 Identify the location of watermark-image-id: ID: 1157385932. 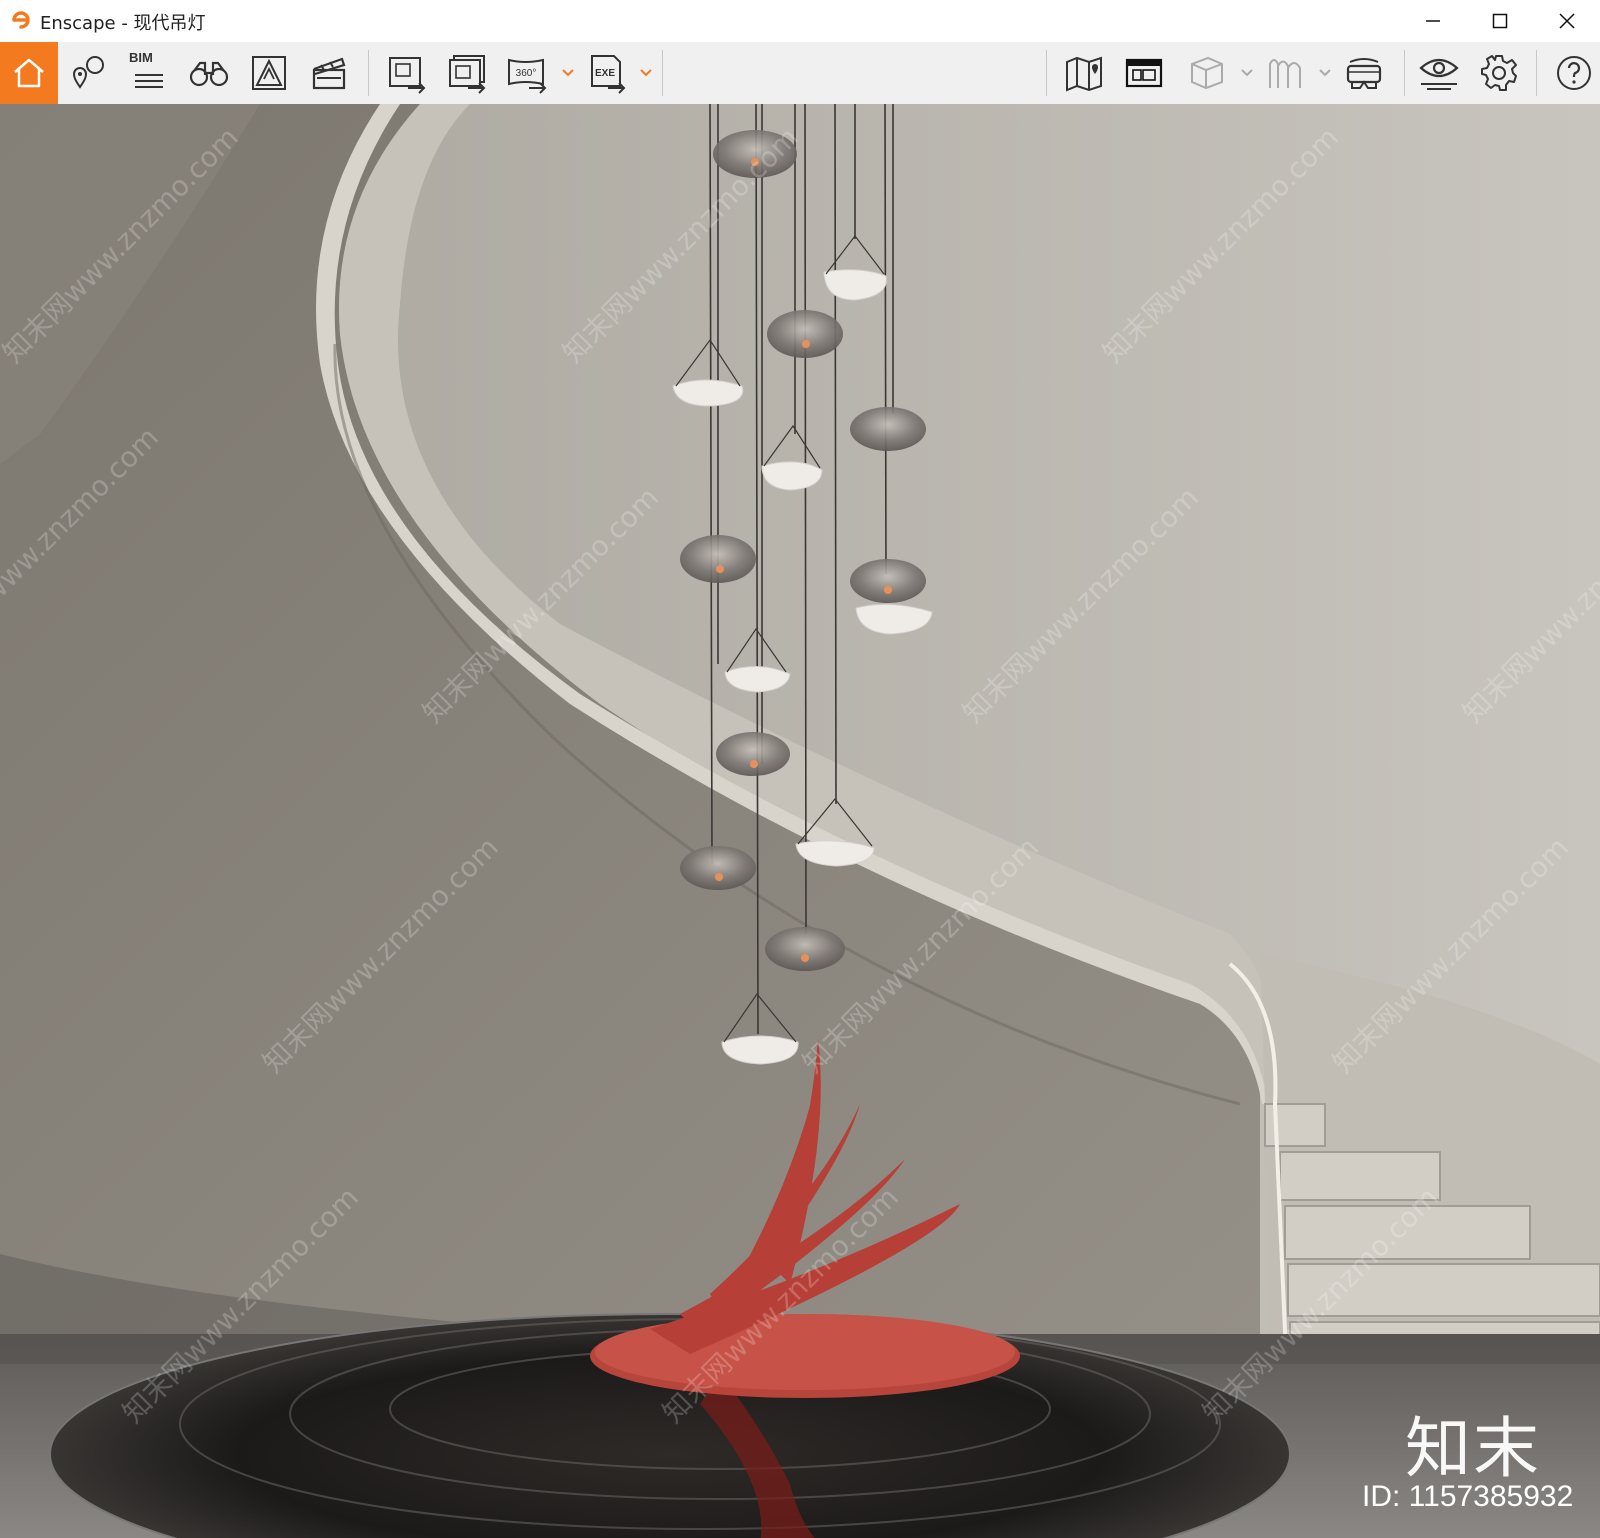
(1468, 1496).